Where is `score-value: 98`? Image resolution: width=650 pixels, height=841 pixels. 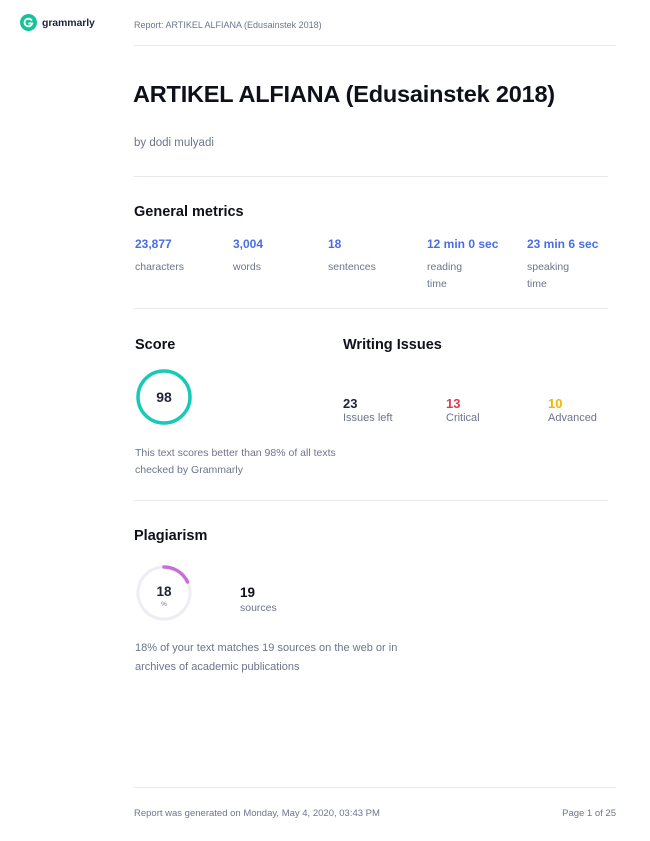
score-value: 98 is located at coordinates (164, 397).